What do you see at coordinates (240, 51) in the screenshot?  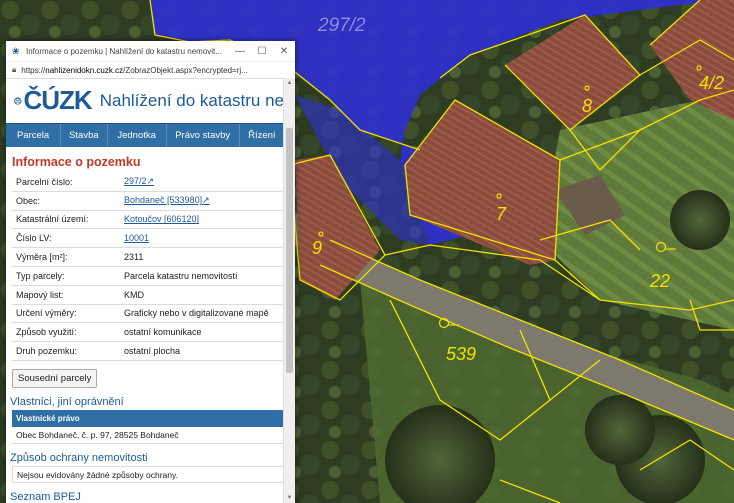 I see `minimize-button: —` at bounding box center [240, 51].